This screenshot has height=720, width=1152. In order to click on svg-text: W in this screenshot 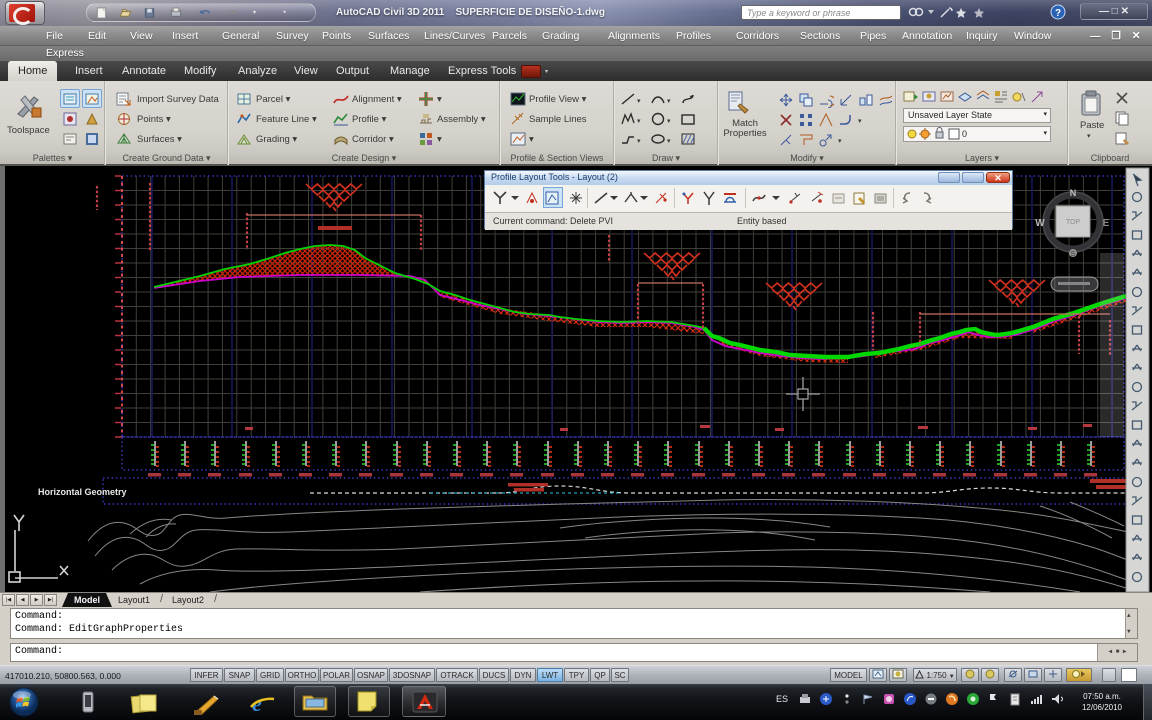, I will do `click(1040, 223)`.